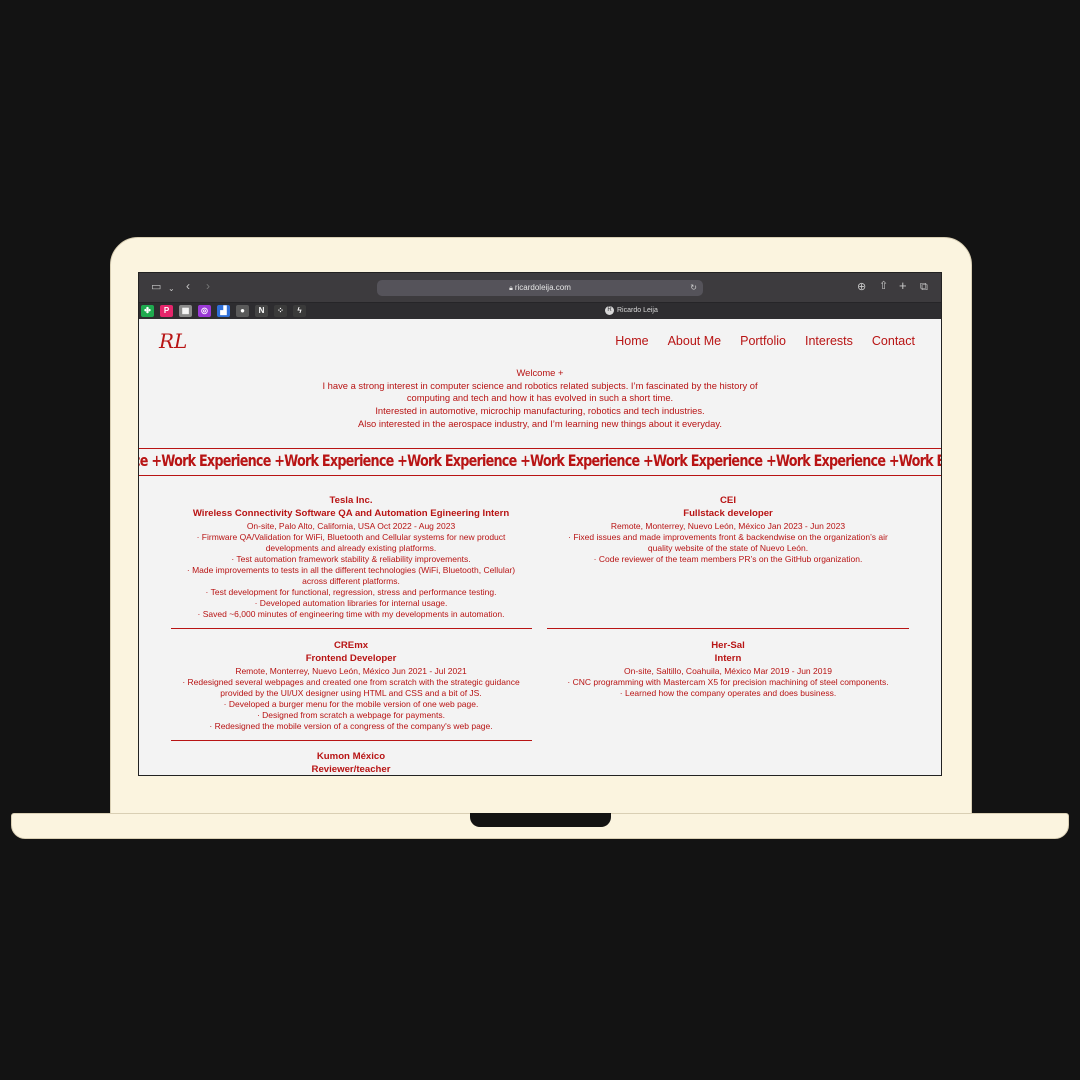  What do you see at coordinates (171, 288) in the screenshot?
I see `chevron-down-icon: ⌄` at bounding box center [171, 288].